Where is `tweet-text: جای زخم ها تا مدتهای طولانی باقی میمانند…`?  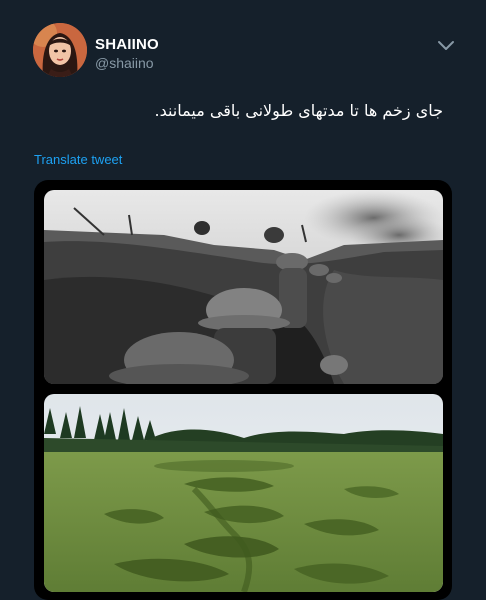
tweet-text: جای زخم ها تا مدتهای طولانی باقی میمانند… is located at coordinates (298, 110).